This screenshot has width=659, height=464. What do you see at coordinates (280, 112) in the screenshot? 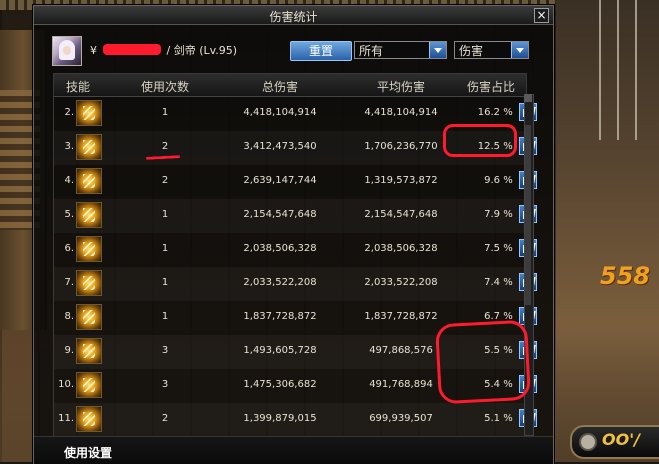
I see `total-damage: 4,418,104,914` at bounding box center [280, 112].